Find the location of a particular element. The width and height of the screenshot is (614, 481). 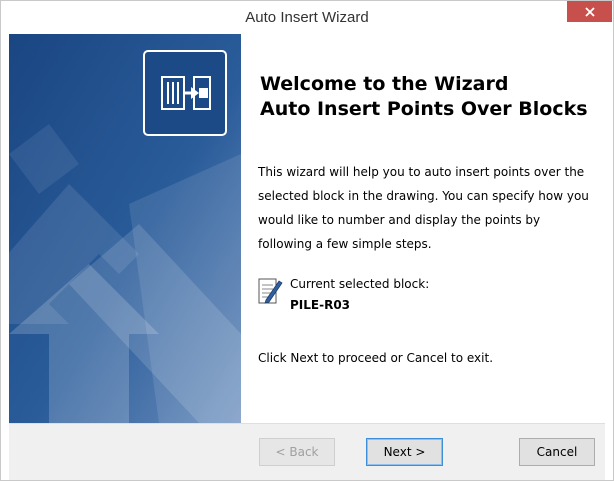

wizard-logo is located at coordinates (185, 93).